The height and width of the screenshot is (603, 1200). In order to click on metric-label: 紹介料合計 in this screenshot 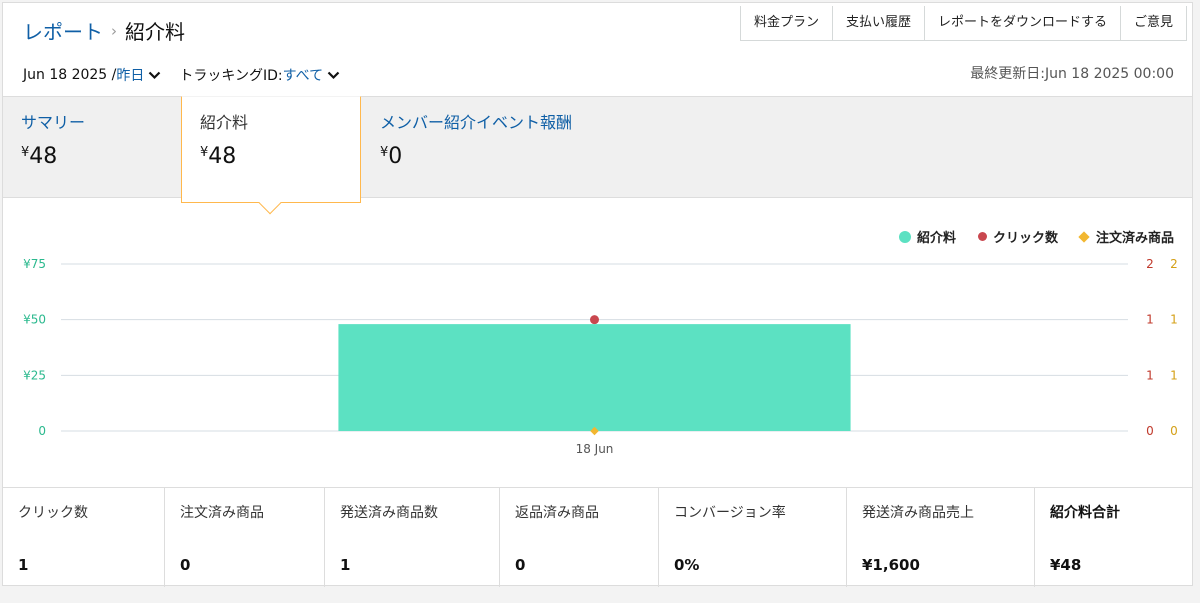, I will do `click(1085, 513)`.